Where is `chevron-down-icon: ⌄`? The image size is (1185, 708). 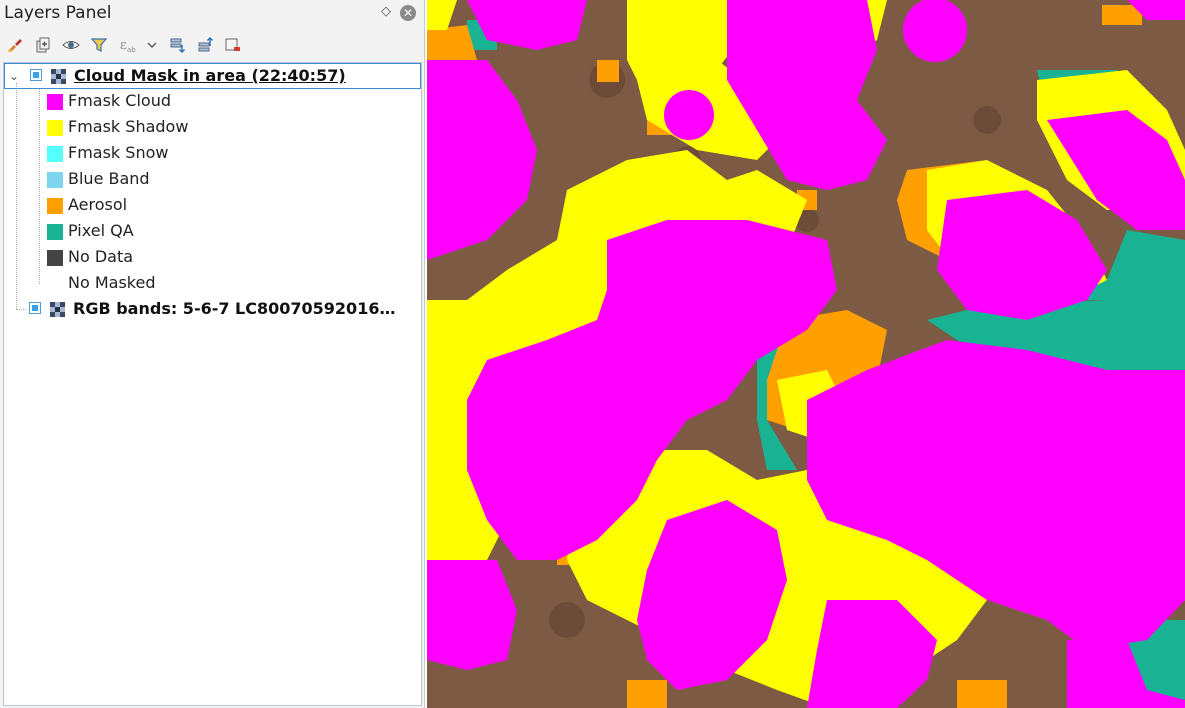
chevron-down-icon: ⌄ is located at coordinates (15, 76).